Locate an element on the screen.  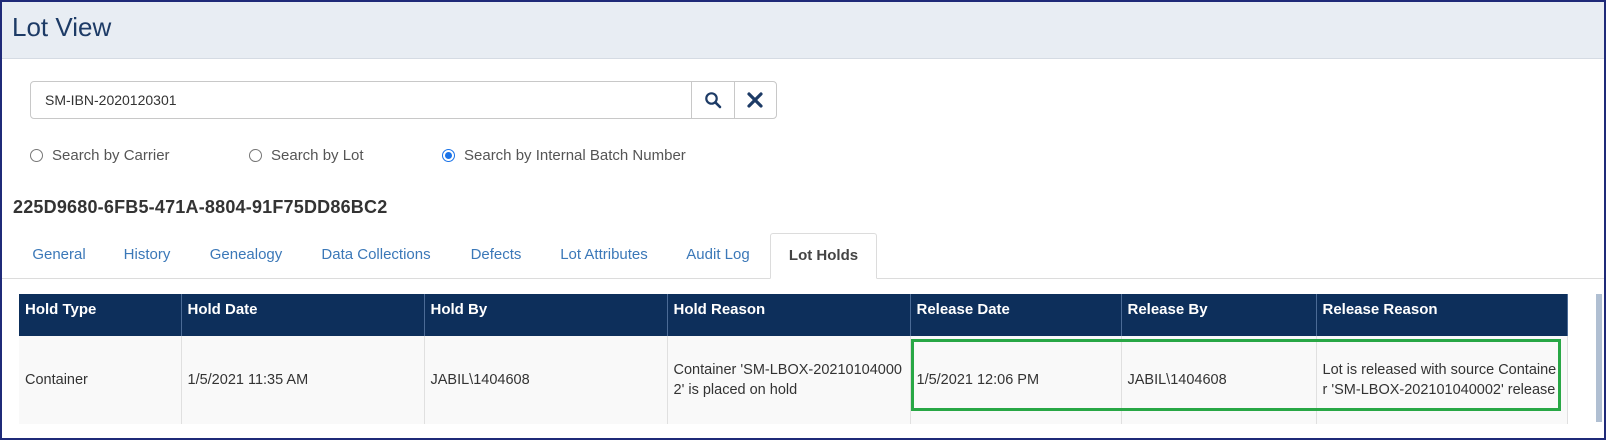
radio-search-by-internal-batch-number: Search by Internal Batch Number is located at coordinates (564, 155).